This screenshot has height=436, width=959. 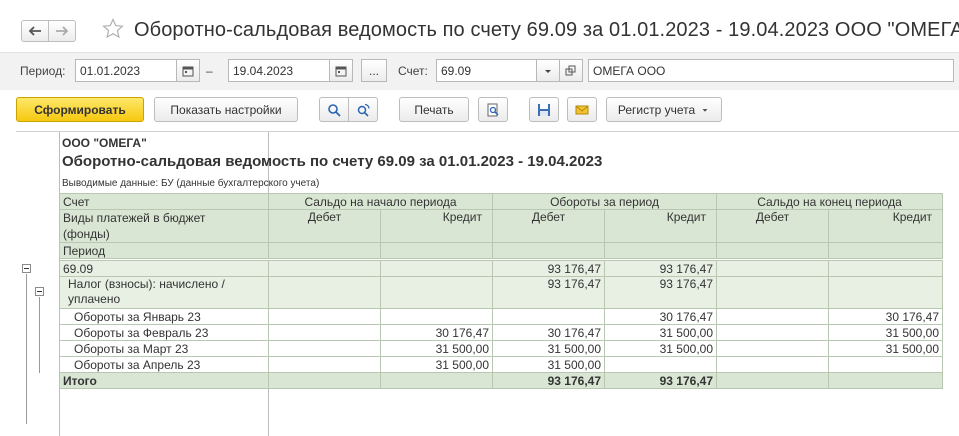 I want to click on arrow-right-icon, so click(x=62, y=31).